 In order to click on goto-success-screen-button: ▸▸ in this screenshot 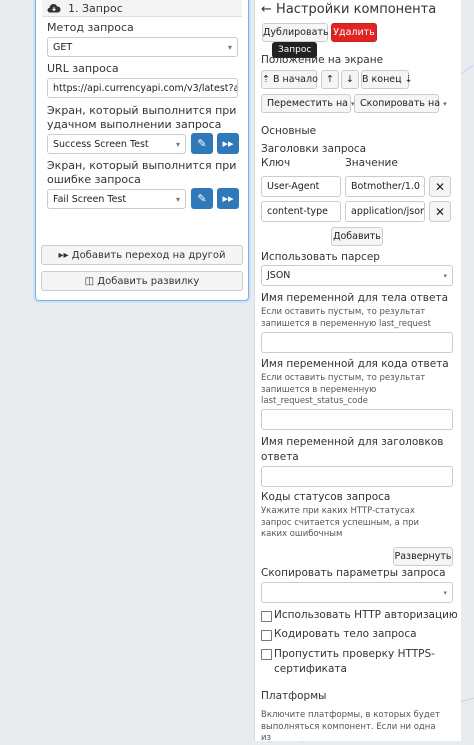, I will do `click(228, 143)`.